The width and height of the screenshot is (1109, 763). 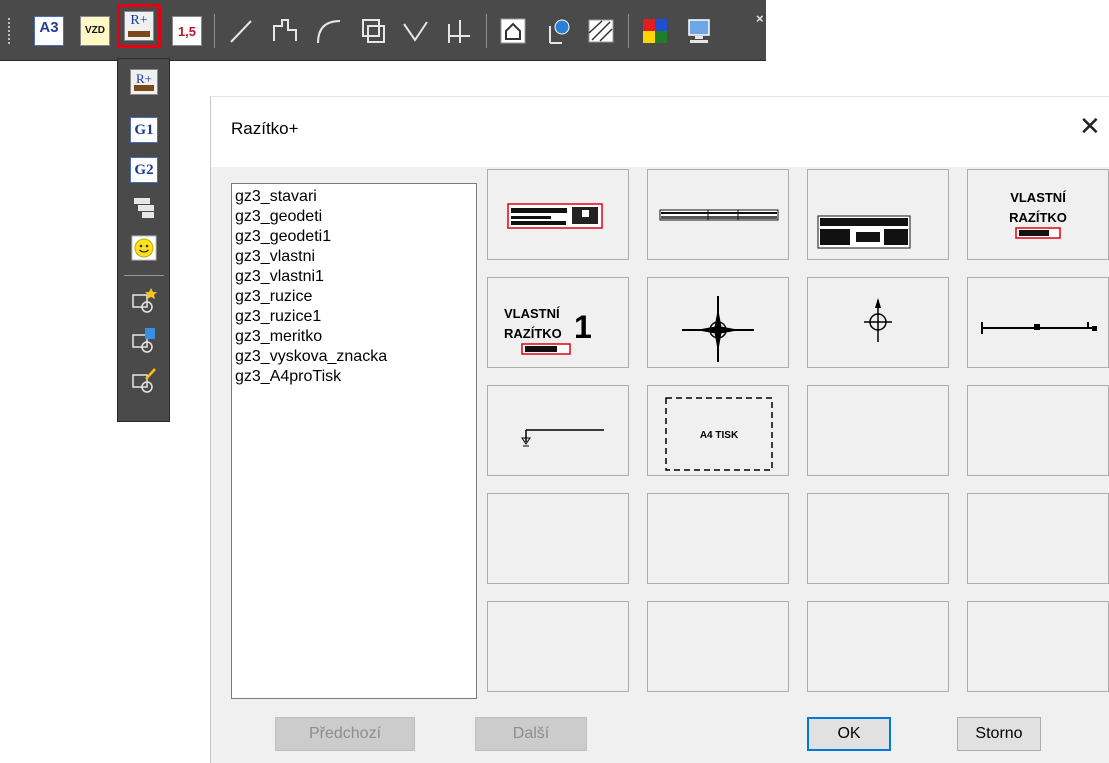 I want to click on ok-button: OK, so click(x=849, y=734).